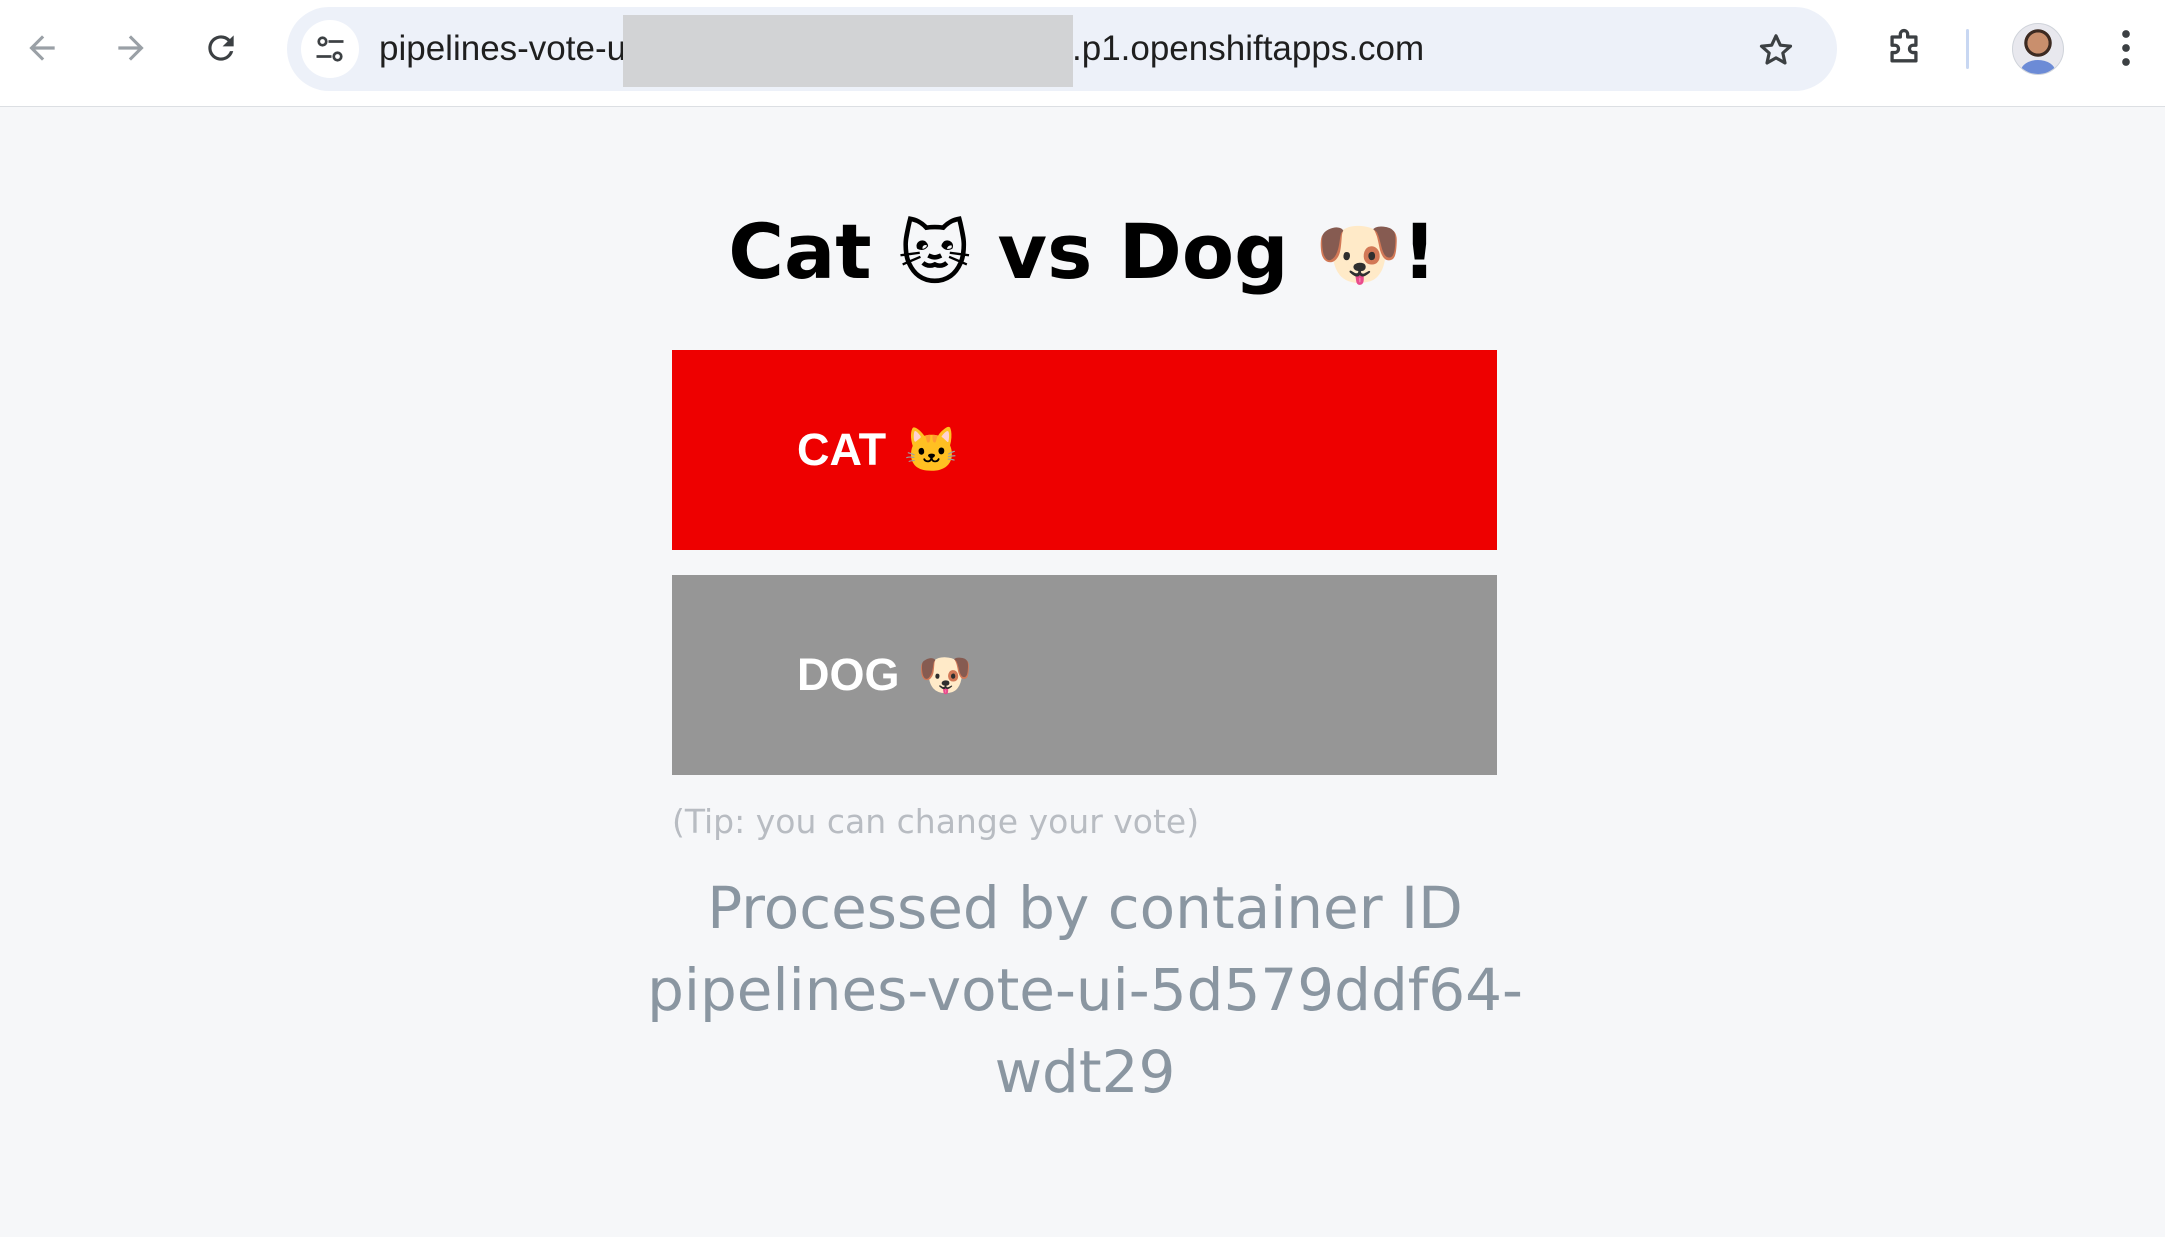 This screenshot has width=2165, height=1237. What do you see at coordinates (1085, 908) in the screenshot?
I see `processed-by-label: Processed by container ID` at bounding box center [1085, 908].